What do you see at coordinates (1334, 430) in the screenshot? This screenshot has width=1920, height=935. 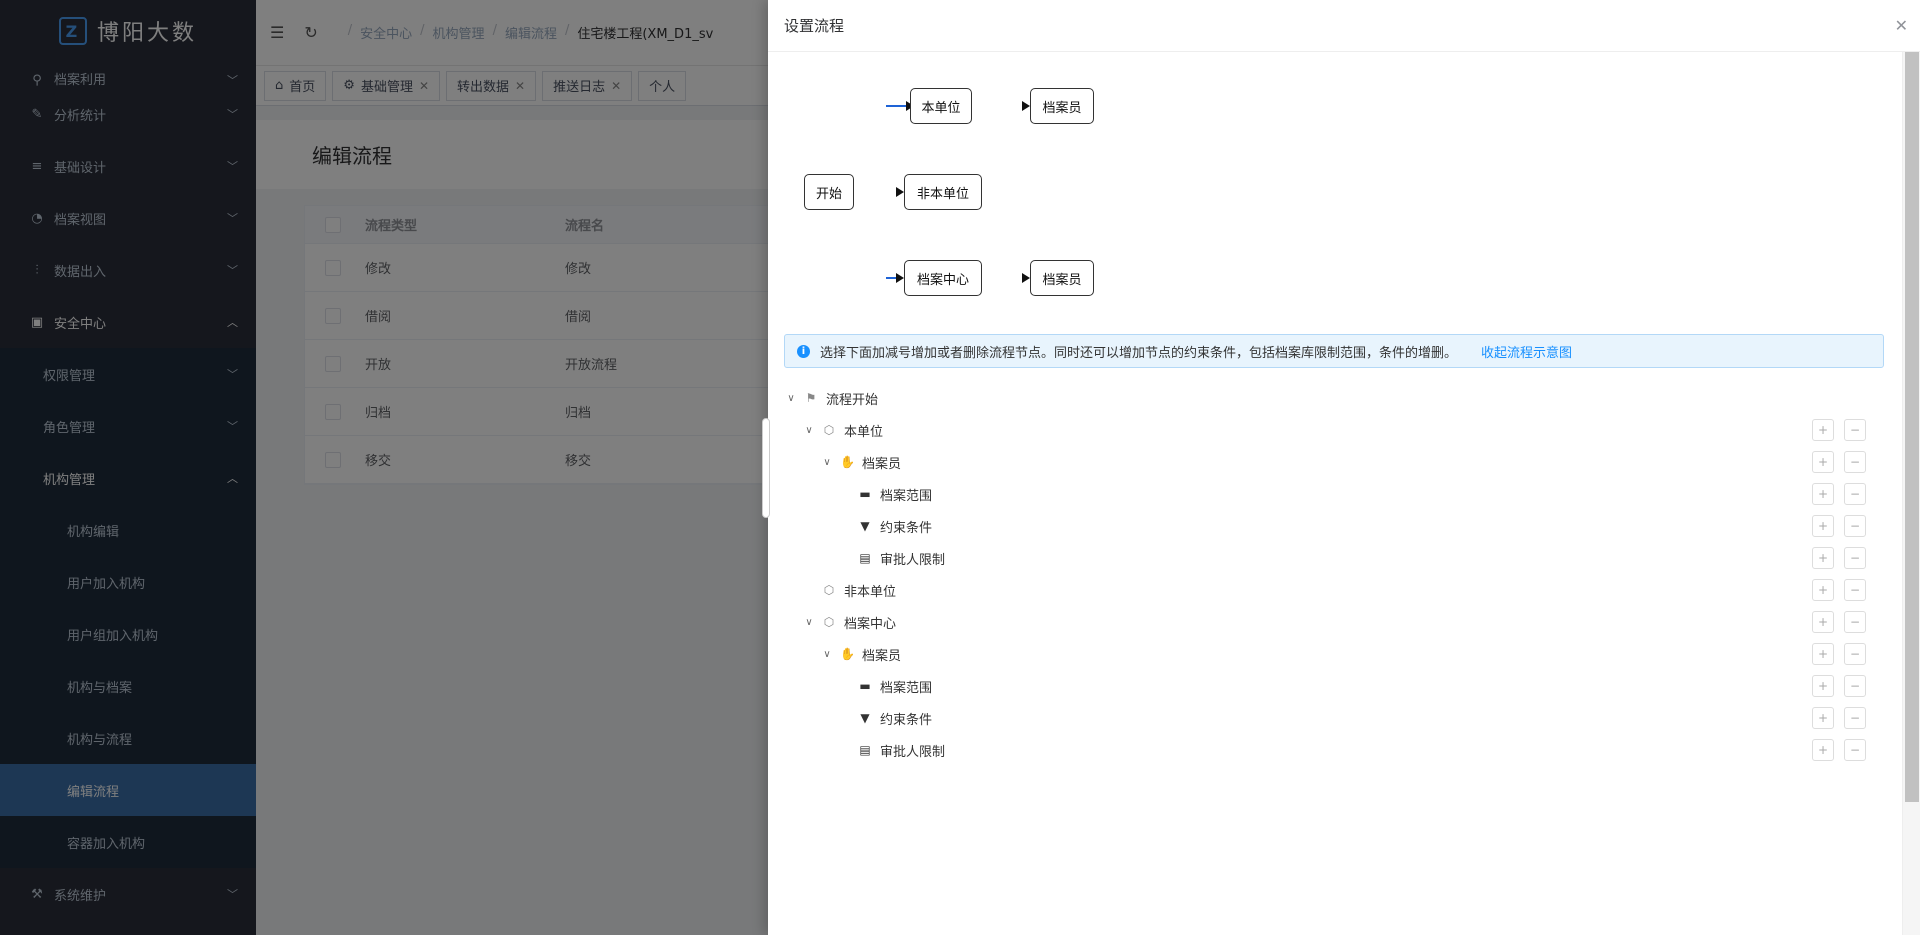 I see `tree-node: ∨ ⬡ 本单位 + −` at bounding box center [1334, 430].